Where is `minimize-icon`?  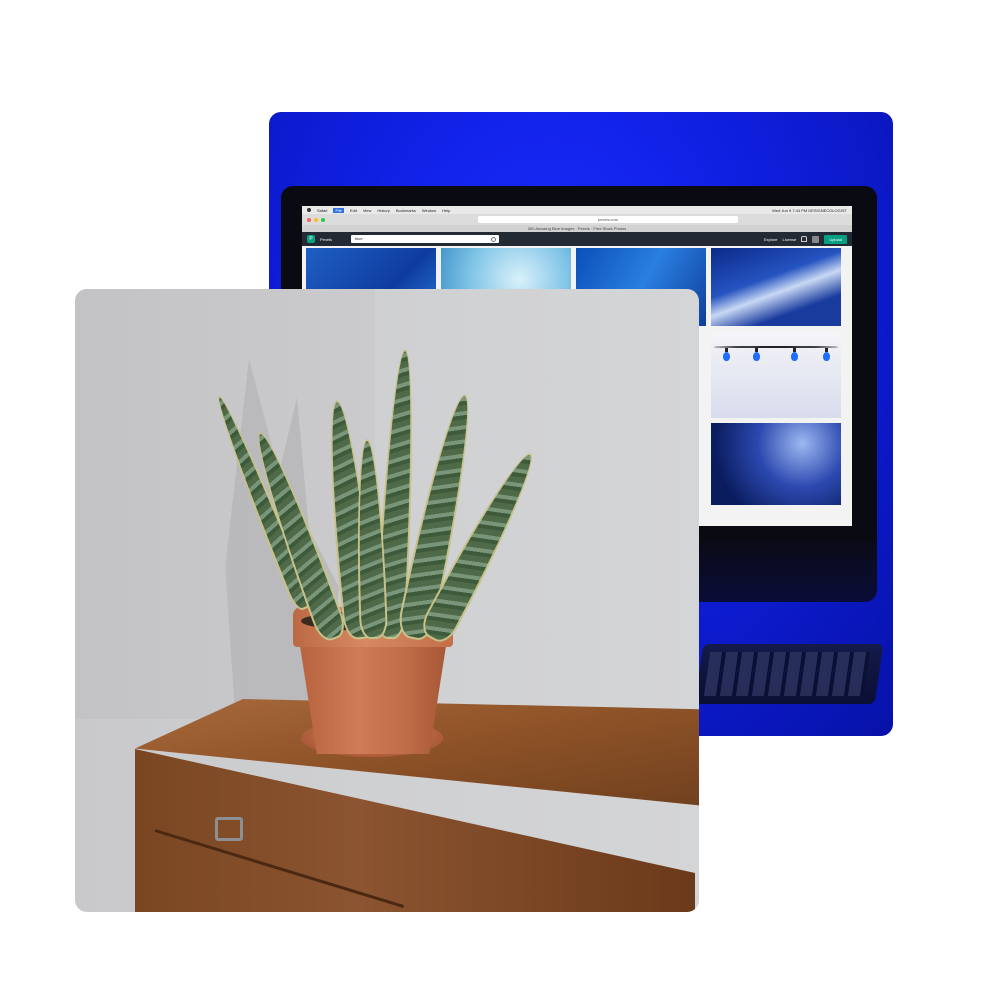 minimize-icon is located at coordinates (316, 219).